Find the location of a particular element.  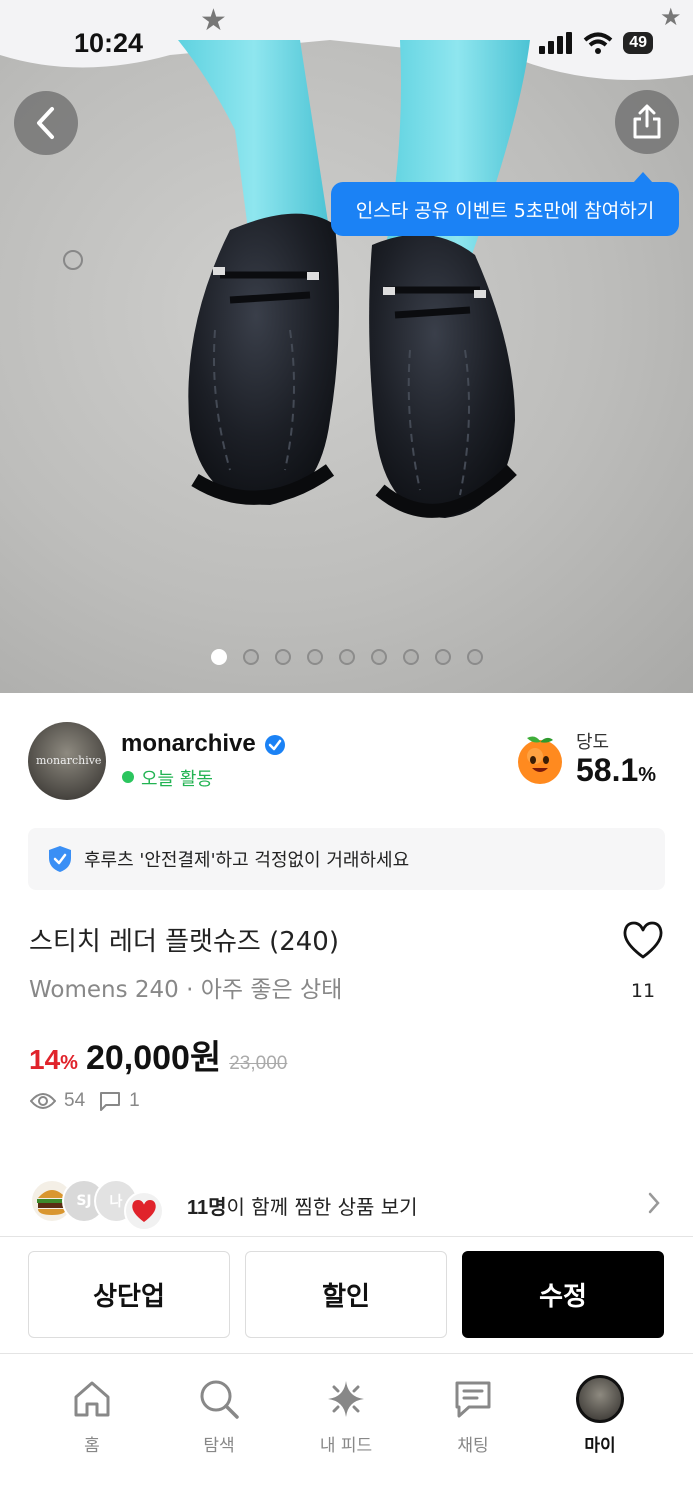

back-button is located at coordinates (46, 123).